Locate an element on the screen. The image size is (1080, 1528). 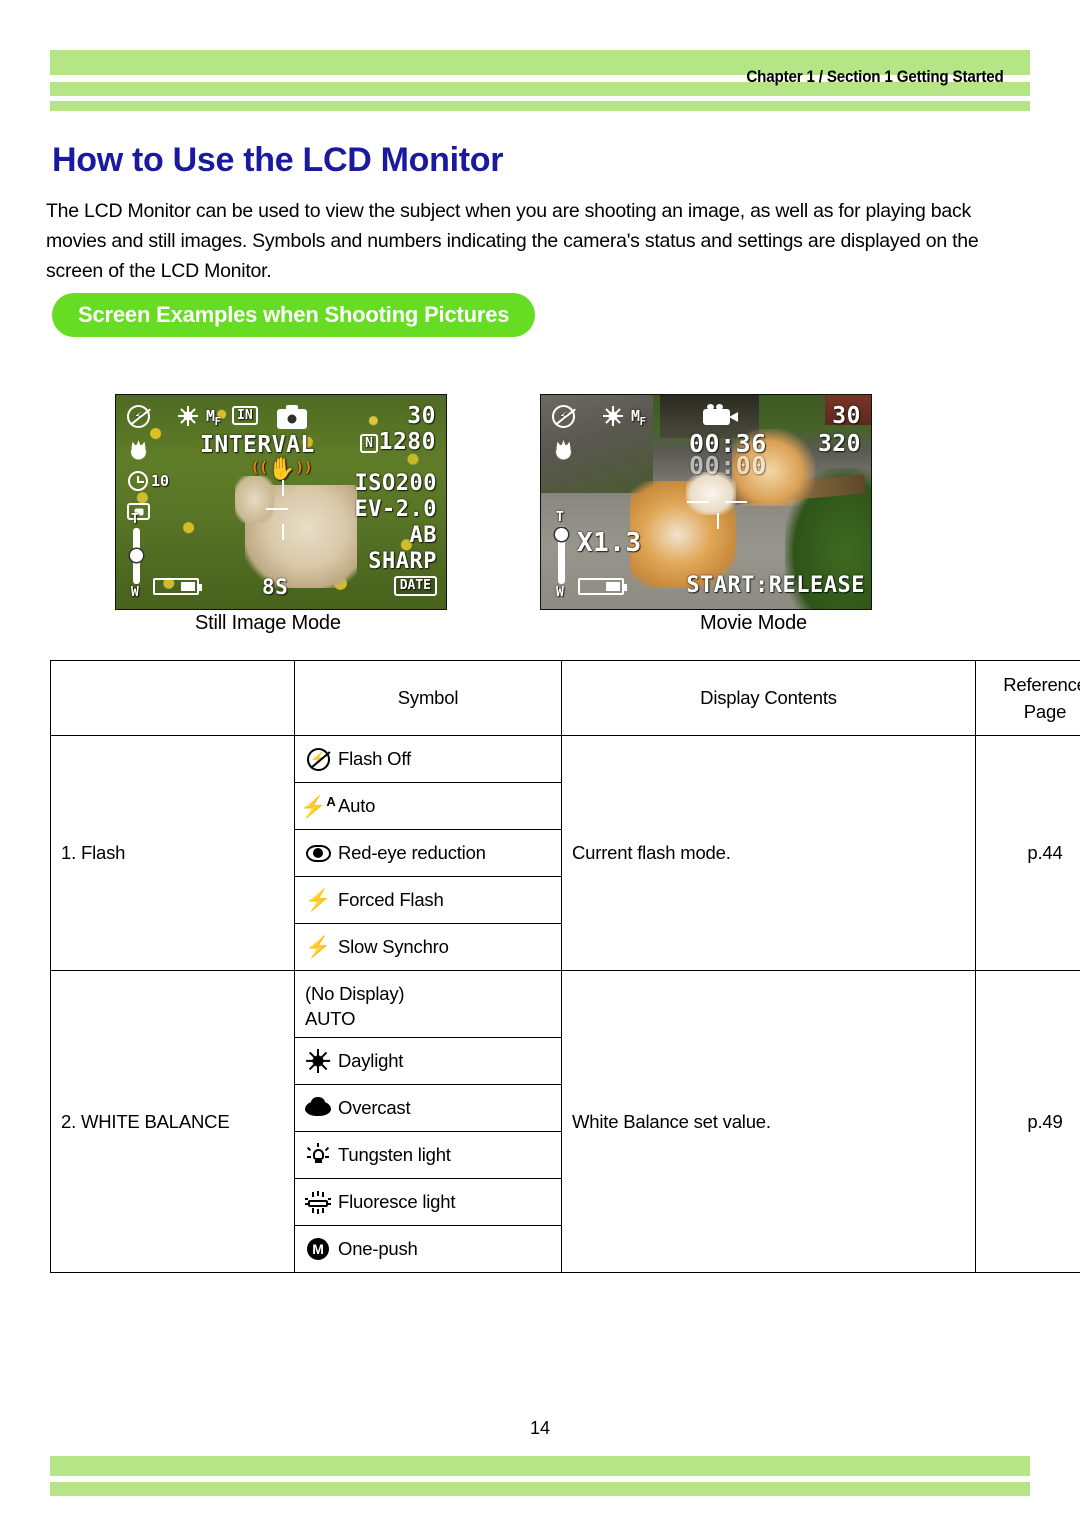
slow-synchro-icon: ⚡ is located at coordinates (318, 947).